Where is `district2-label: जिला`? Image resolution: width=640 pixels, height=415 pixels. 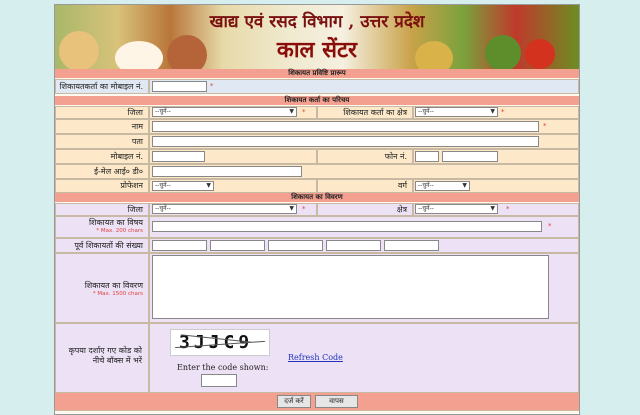 district2-label: जिला is located at coordinates (102, 209).